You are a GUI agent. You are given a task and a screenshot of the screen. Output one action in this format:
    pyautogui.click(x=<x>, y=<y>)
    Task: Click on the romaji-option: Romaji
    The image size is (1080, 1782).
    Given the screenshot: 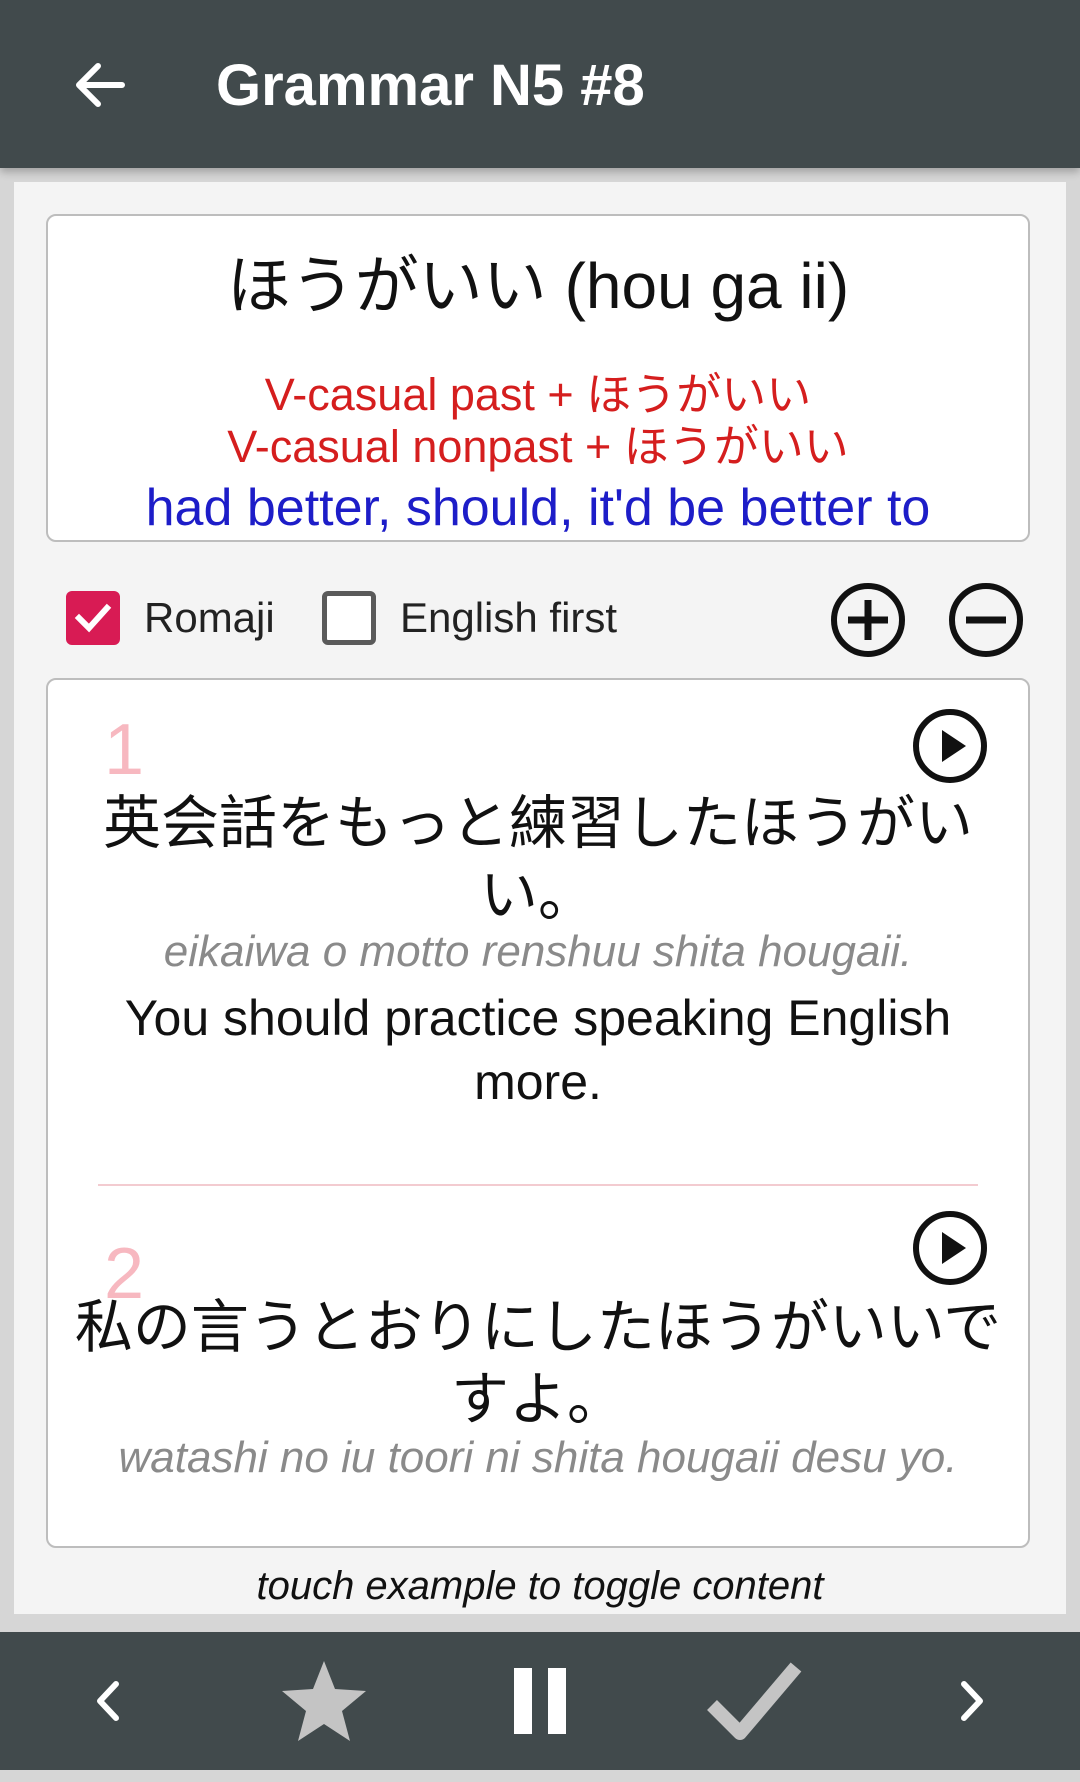 What is the action you would take?
    pyautogui.click(x=170, y=618)
    